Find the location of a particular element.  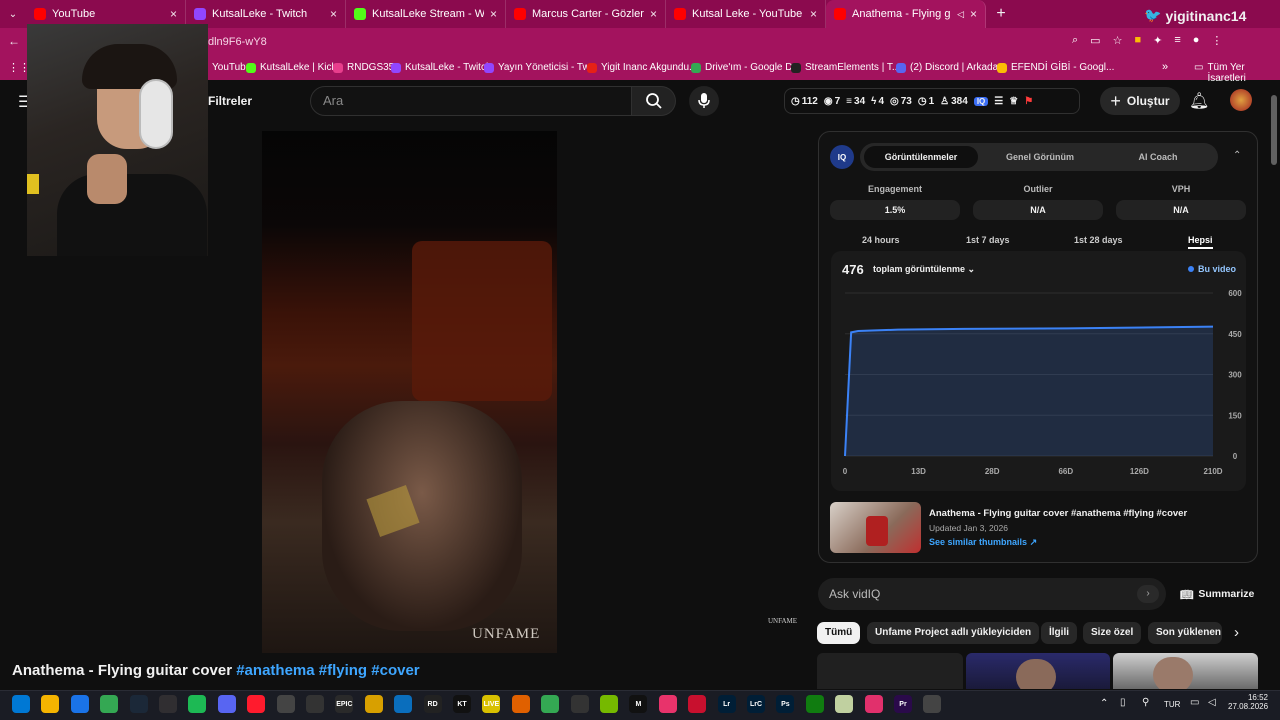

ea-icon is located at coordinates (373, 704).